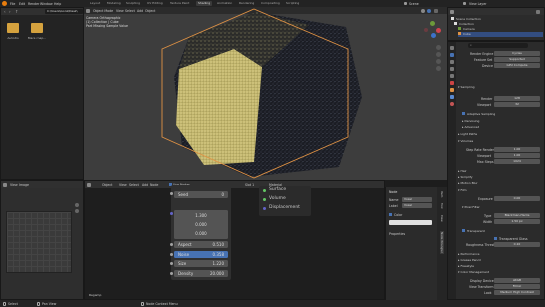 The height and width of the screenshot is (307, 545). Describe the element at coordinates (442, 205) in the screenshot. I see `sidebar-tab-tool: Tool` at that location.